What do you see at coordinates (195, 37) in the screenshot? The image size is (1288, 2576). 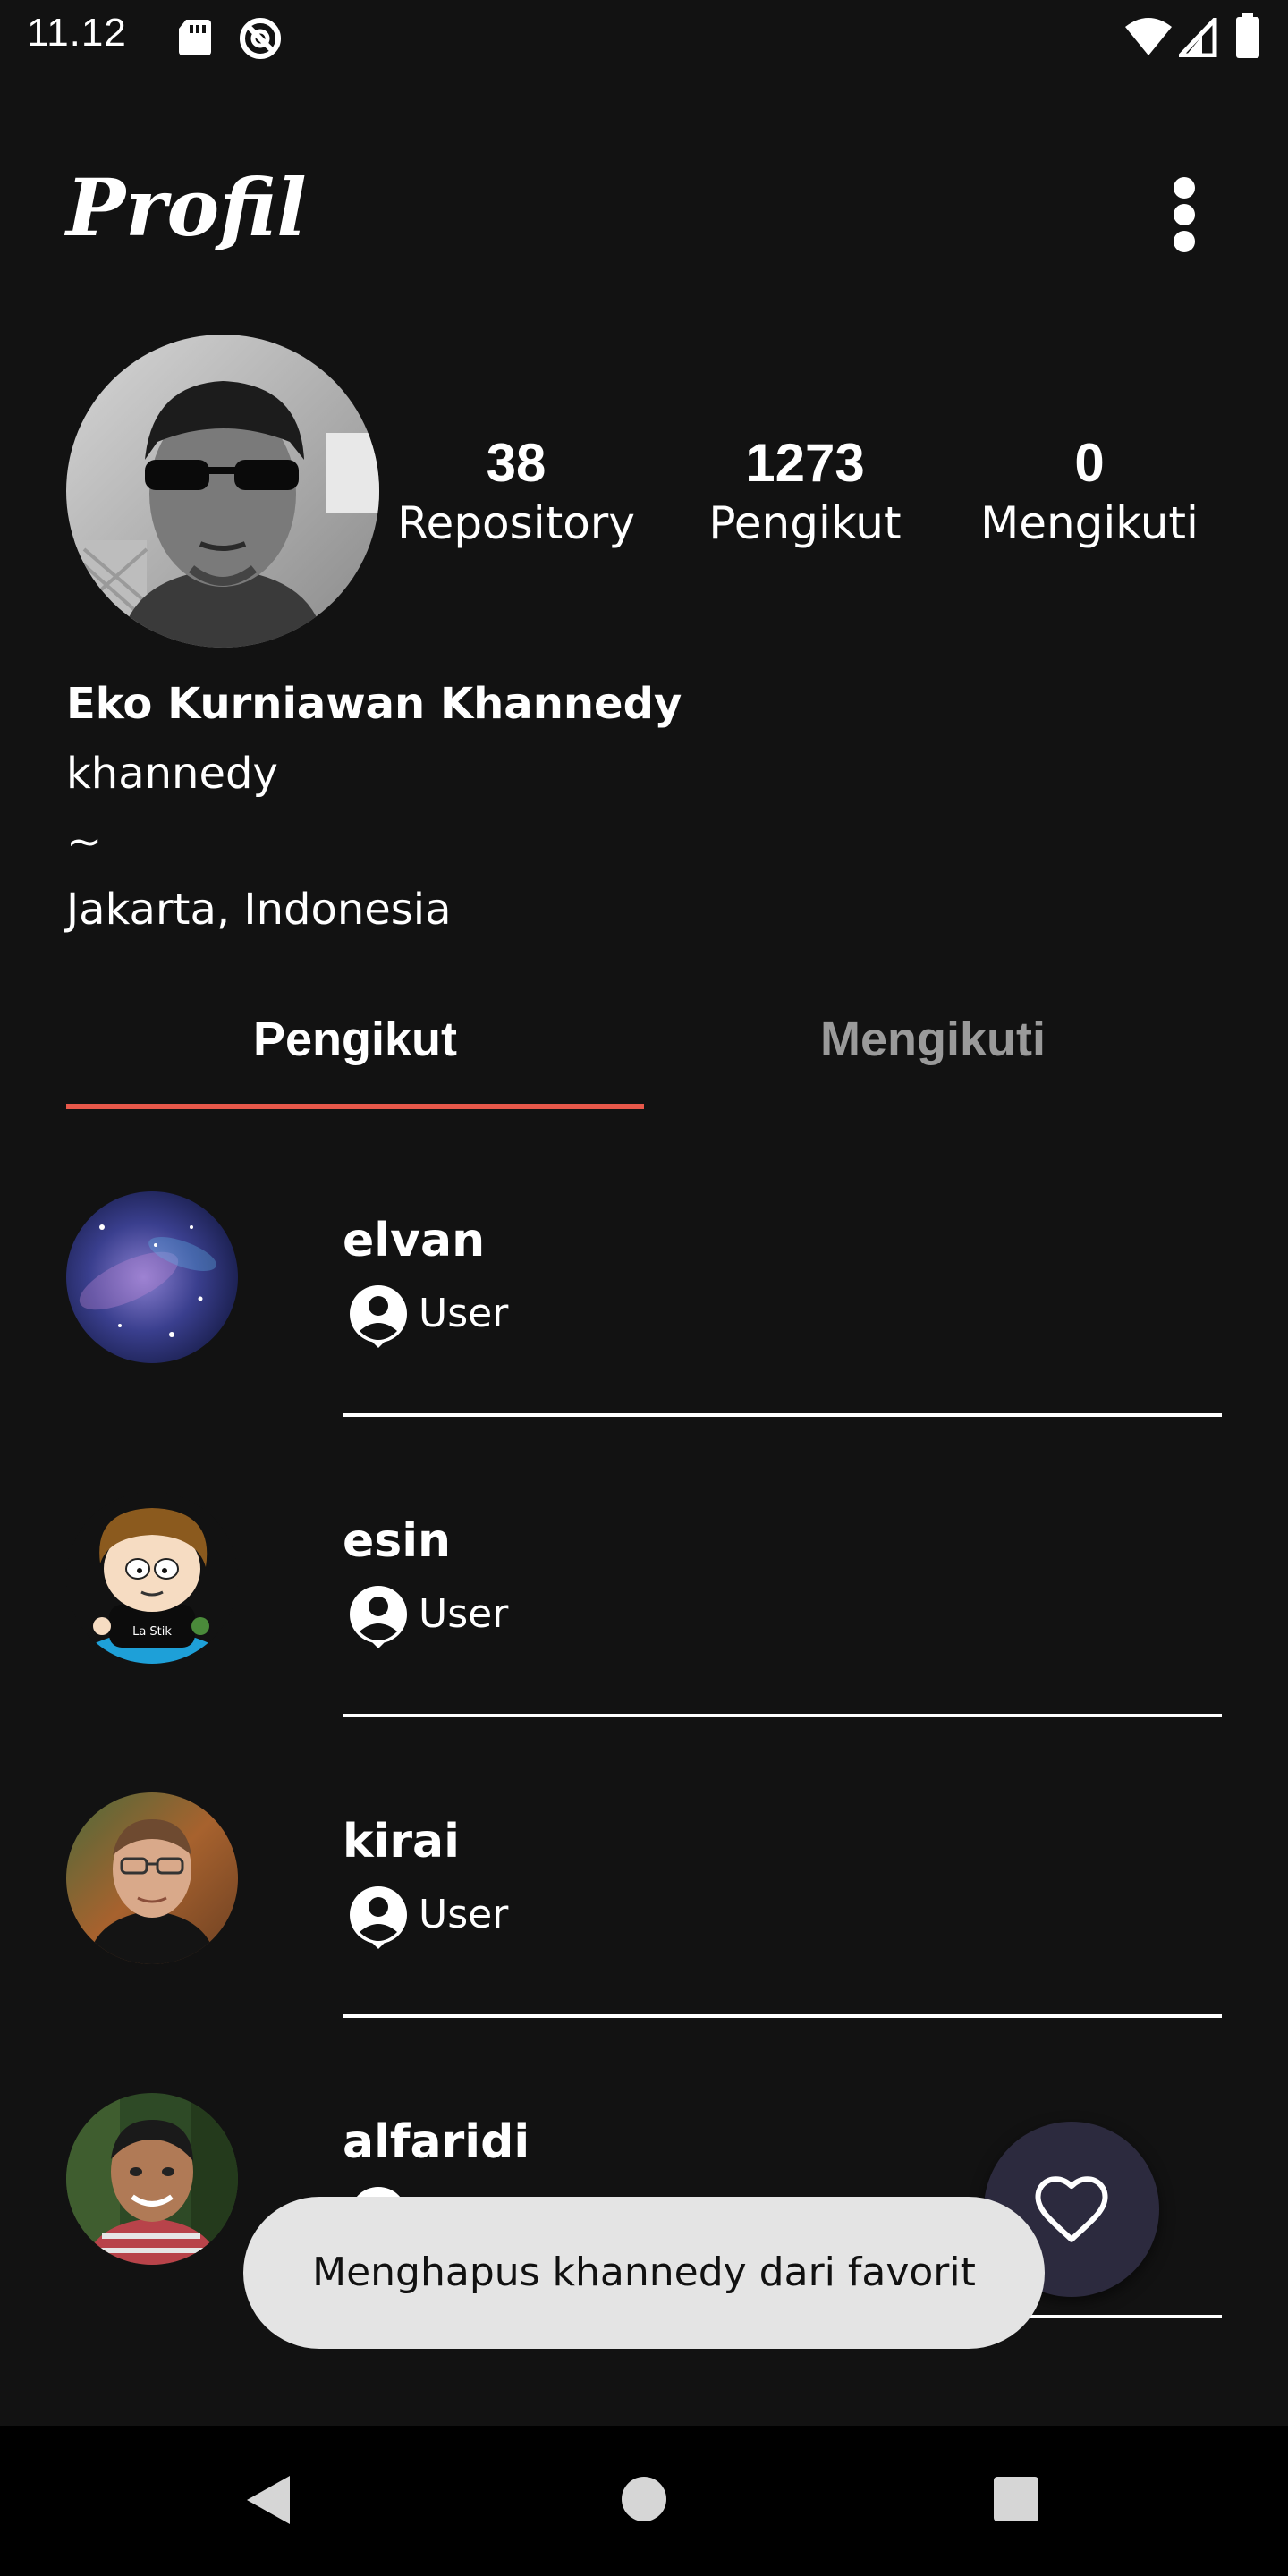 I see `sd-card-icon` at bounding box center [195, 37].